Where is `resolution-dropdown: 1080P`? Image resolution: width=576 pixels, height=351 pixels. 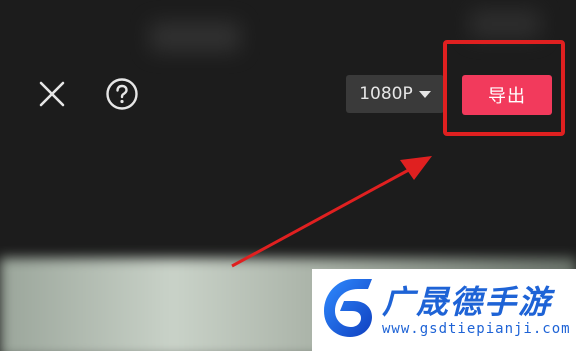 resolution-dropdown: 1080P is located at coordinates (395, 94).